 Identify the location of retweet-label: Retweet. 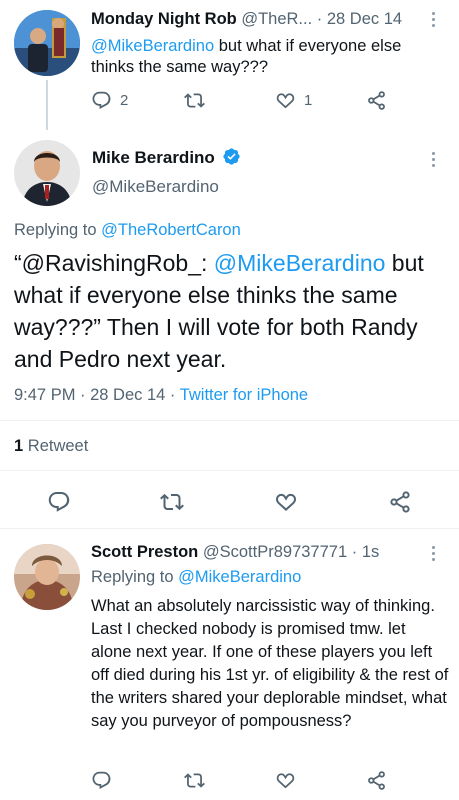
(56, 446).